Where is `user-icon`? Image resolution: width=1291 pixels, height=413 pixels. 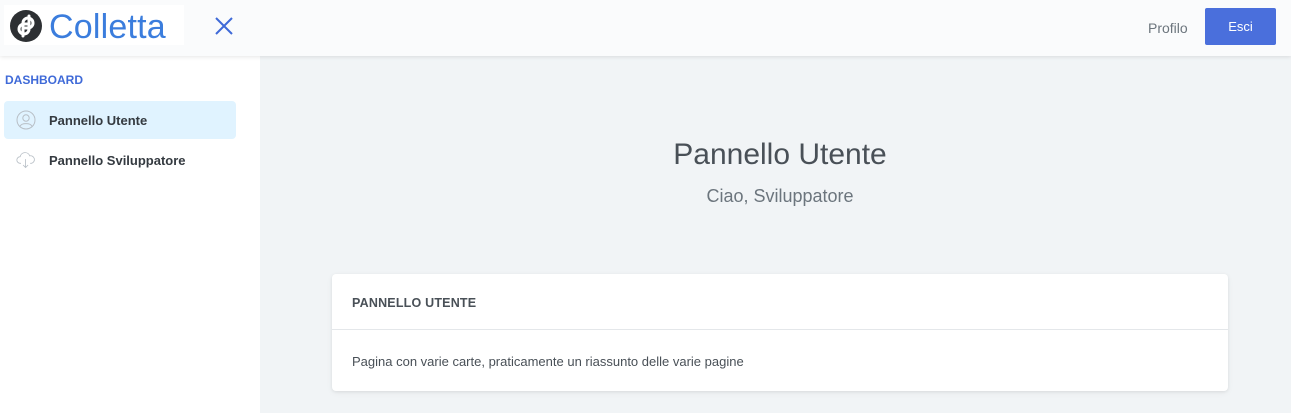
user-icon is located at coordinates (26, 120).